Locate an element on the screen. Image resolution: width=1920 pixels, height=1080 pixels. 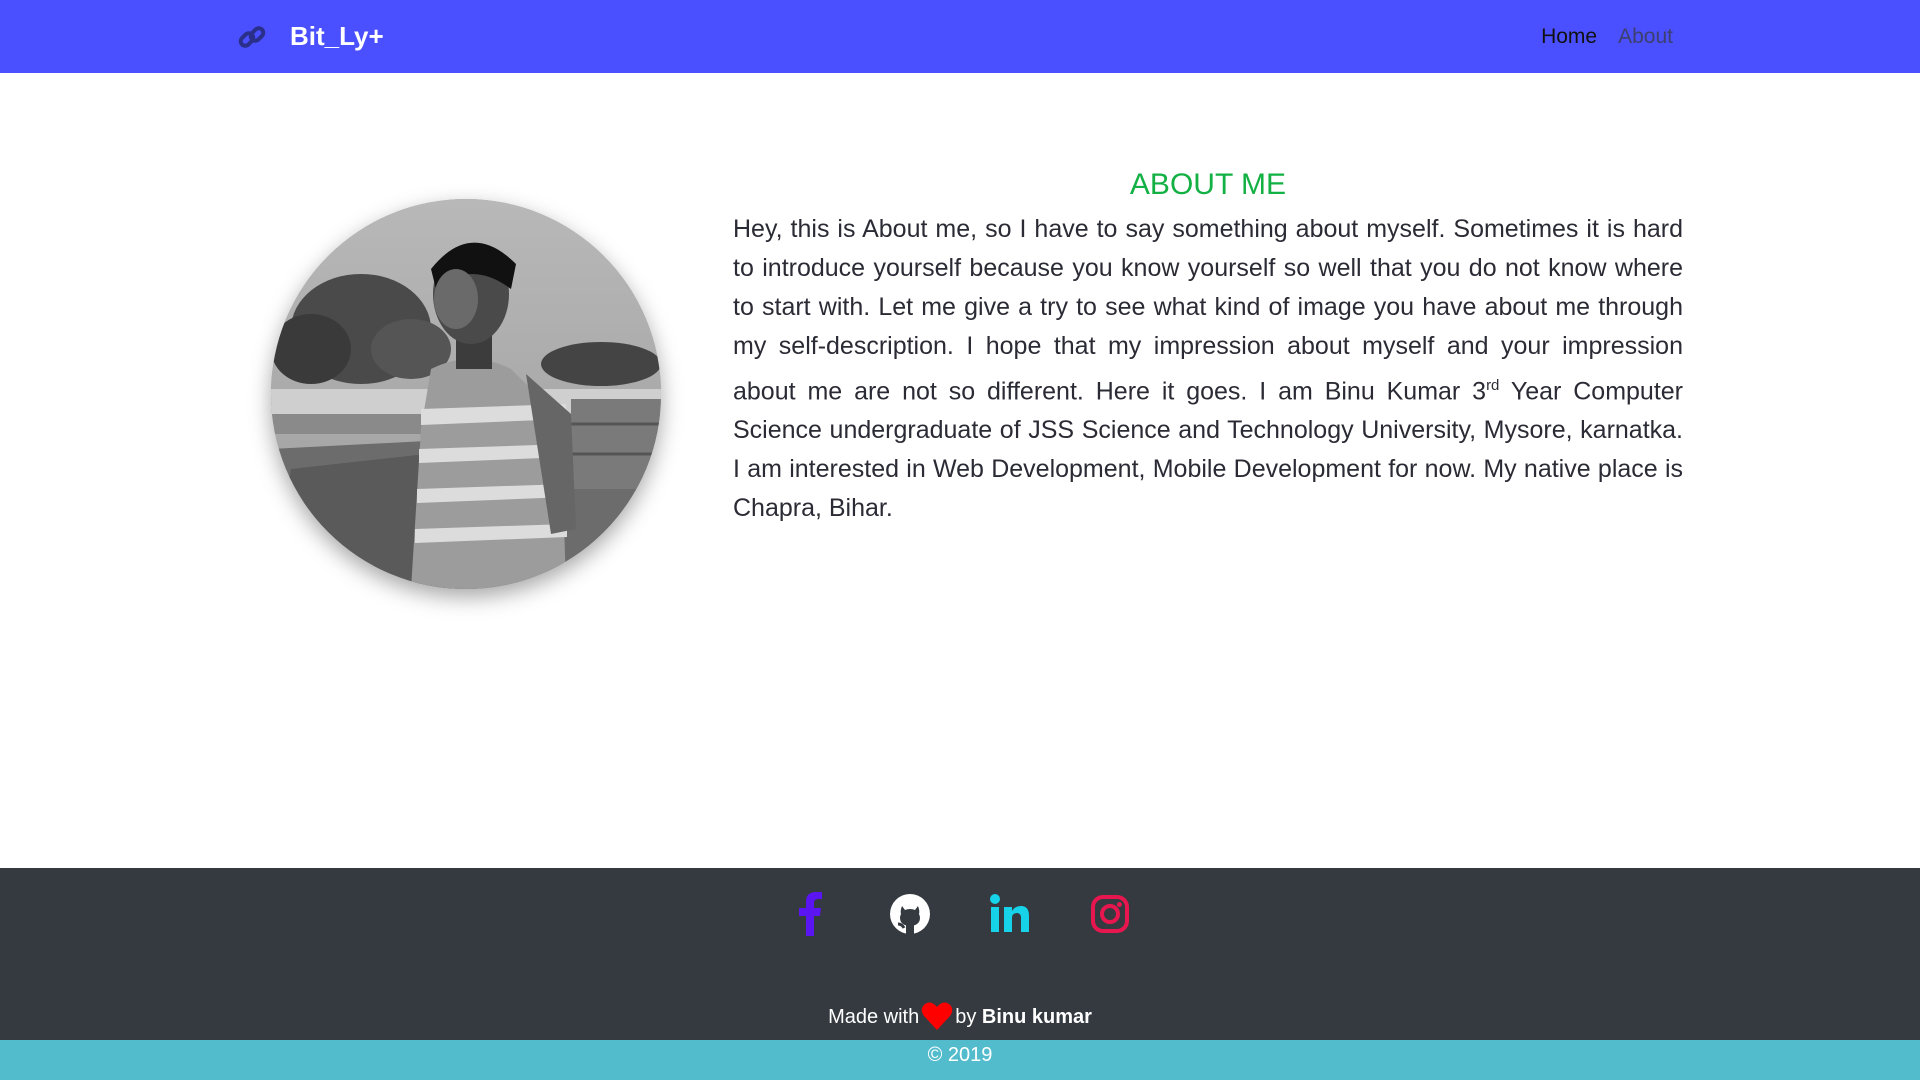
instagram-link is located at coordinates (1110, 916).